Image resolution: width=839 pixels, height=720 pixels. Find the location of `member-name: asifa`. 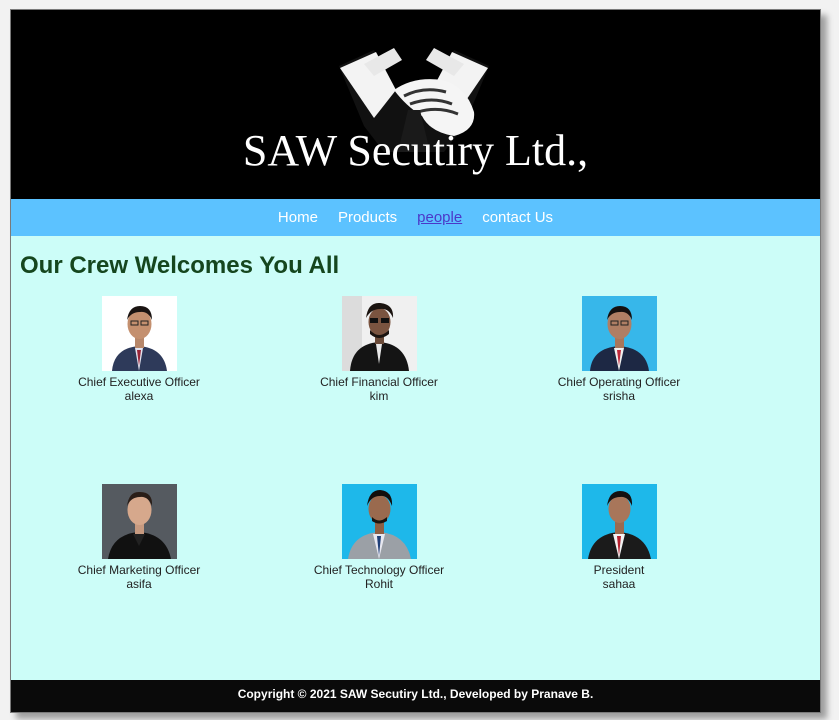

member-name: asifa is located at coordinates (139, 584).